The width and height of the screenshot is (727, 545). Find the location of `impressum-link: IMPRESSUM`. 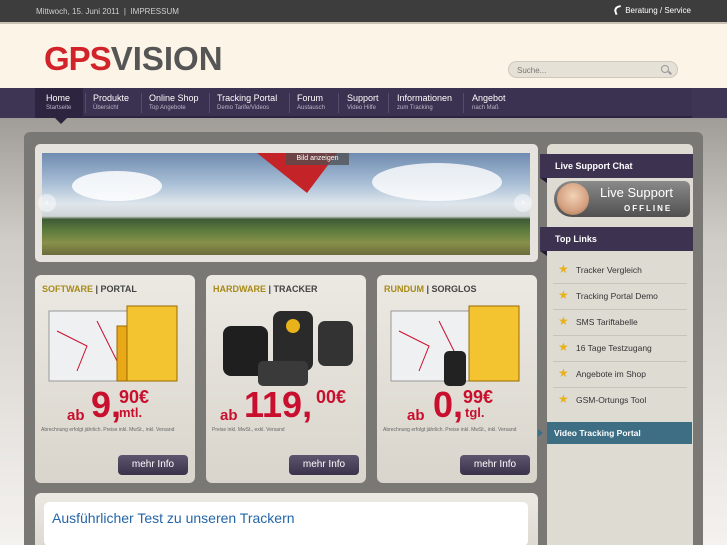

impressum-link: IMPRESSUM is located at coordinates (154, 11).